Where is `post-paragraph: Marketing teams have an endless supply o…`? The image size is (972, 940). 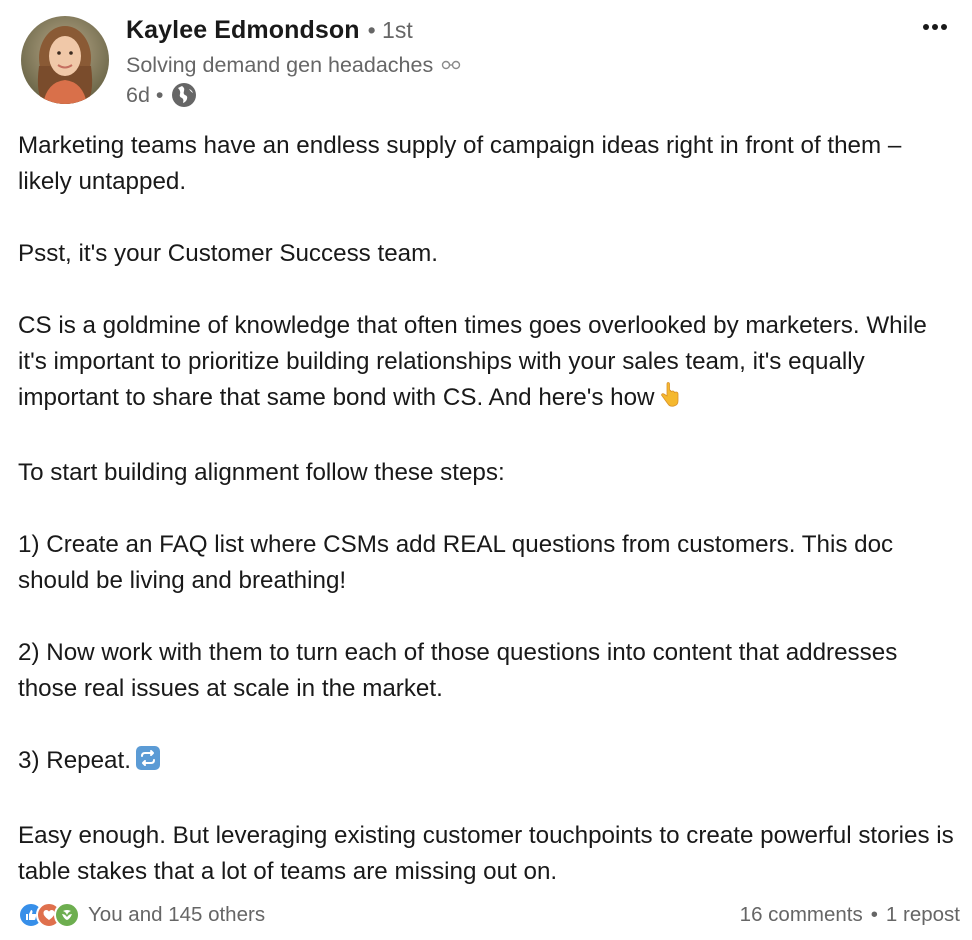 post-paragraph: Marketing teams have an endless supply o… is located at coordinates (460, 163).